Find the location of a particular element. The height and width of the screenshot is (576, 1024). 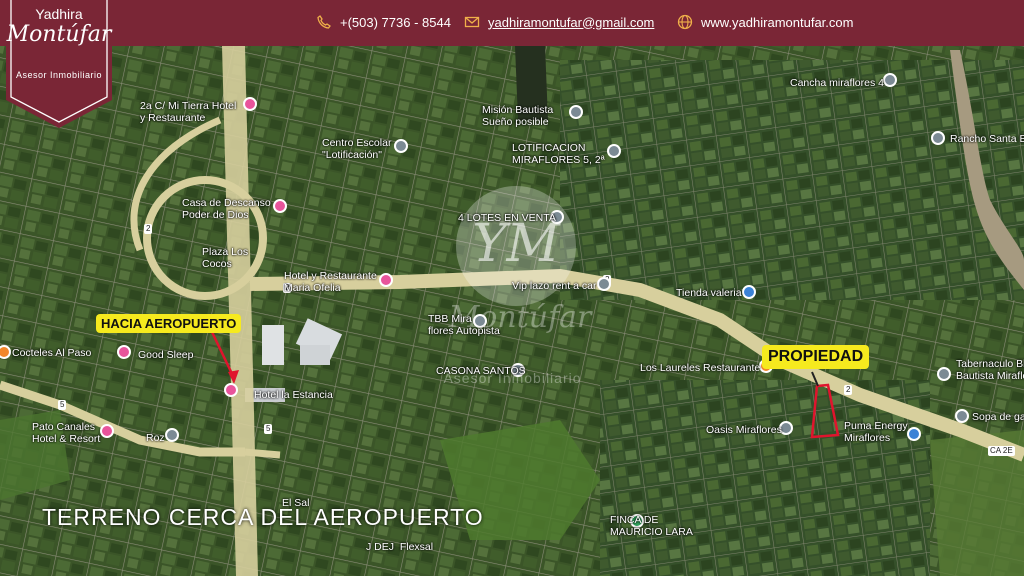

casona-label: CASONA SANTOS is located at coordinates (481, 371).